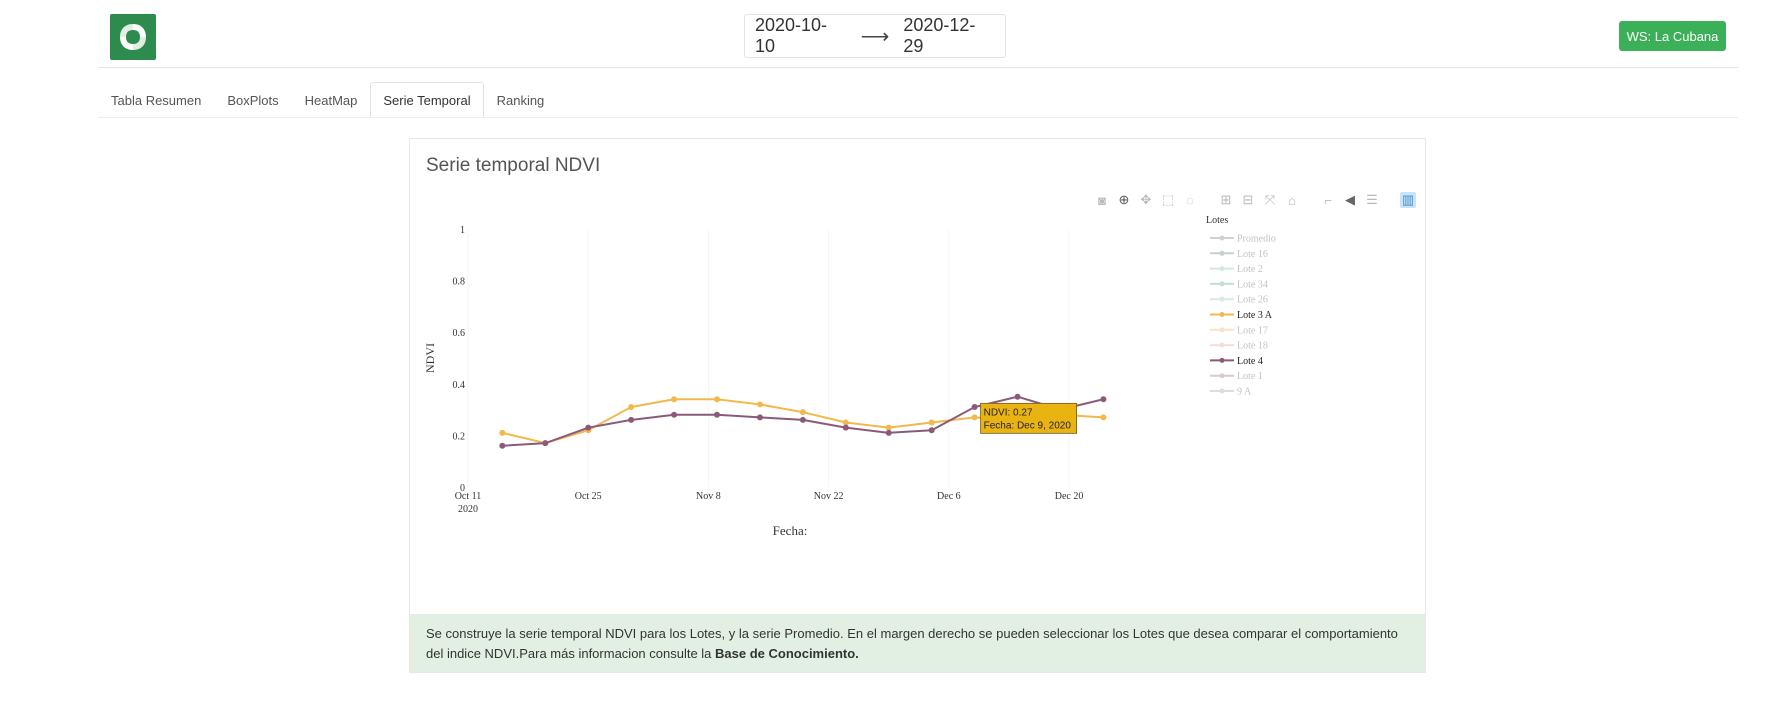 Image resolution: width=1788 pixels, height=722 pixels. Describe the element at coordinates (1146, 200) in the screenshot. I see `pan-icon: ✥` at that location.